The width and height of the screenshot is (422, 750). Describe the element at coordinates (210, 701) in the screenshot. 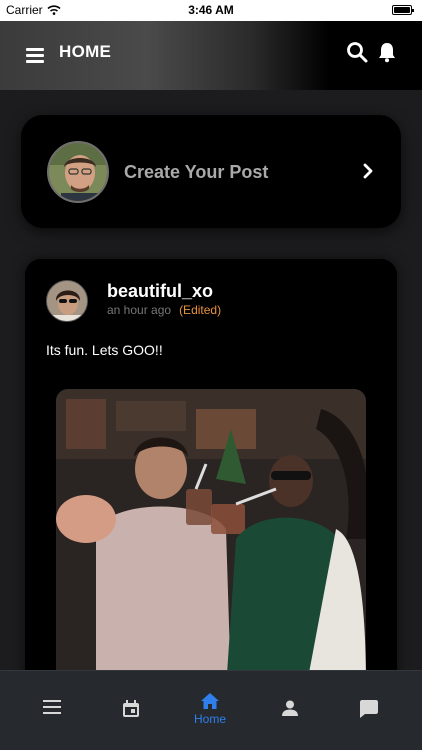

I see `home-icon` at that location.